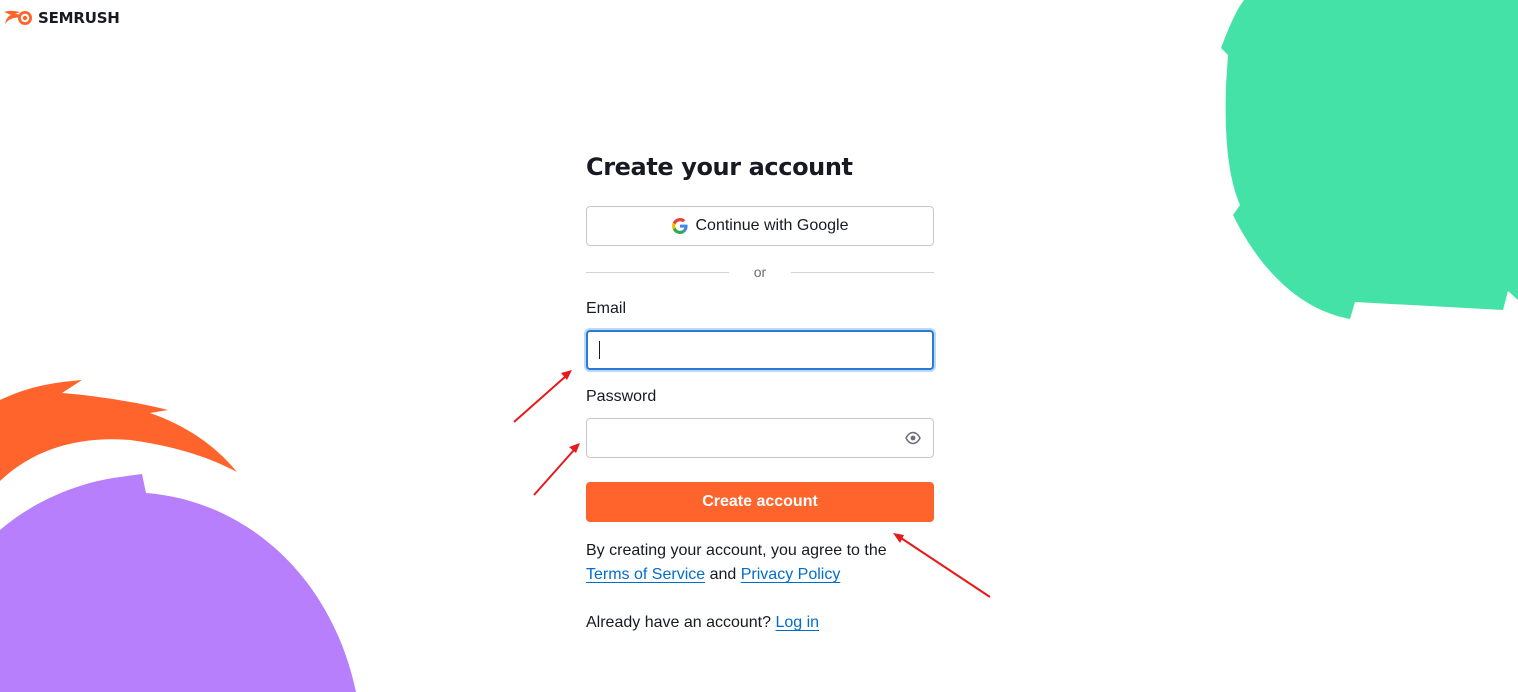 This screenshot has width=1518, height=692. What do you see at coordinates (772, 225) in the screenshot?
I see `google-button-label: Continue with Google` at bounding box center [772, 225].